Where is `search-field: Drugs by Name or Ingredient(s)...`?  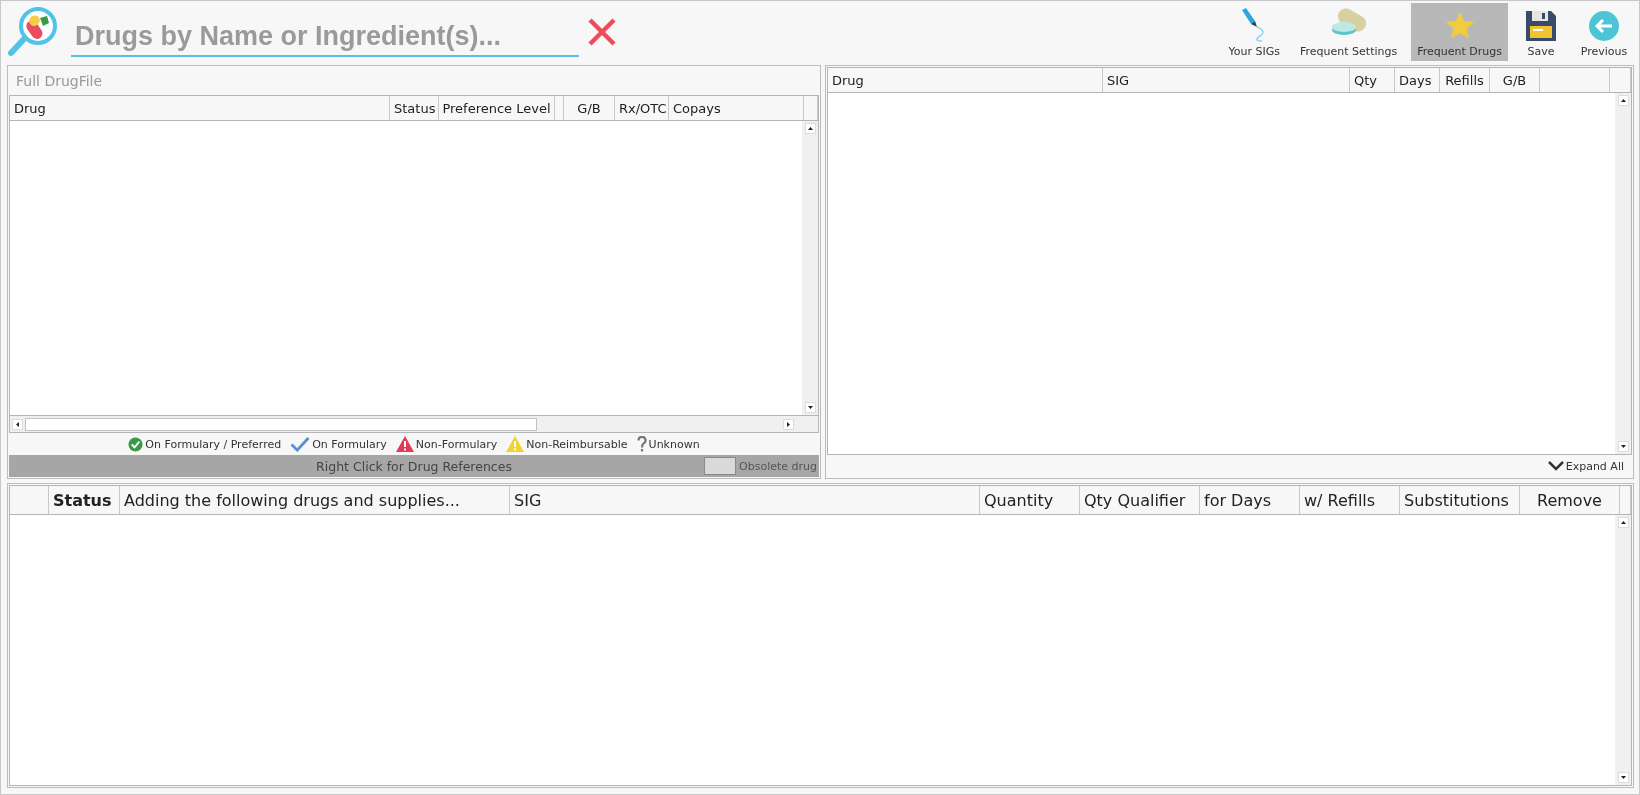 search-field: Drugs by Name or Ingredient(s)... is located at coordinates (325, 37).